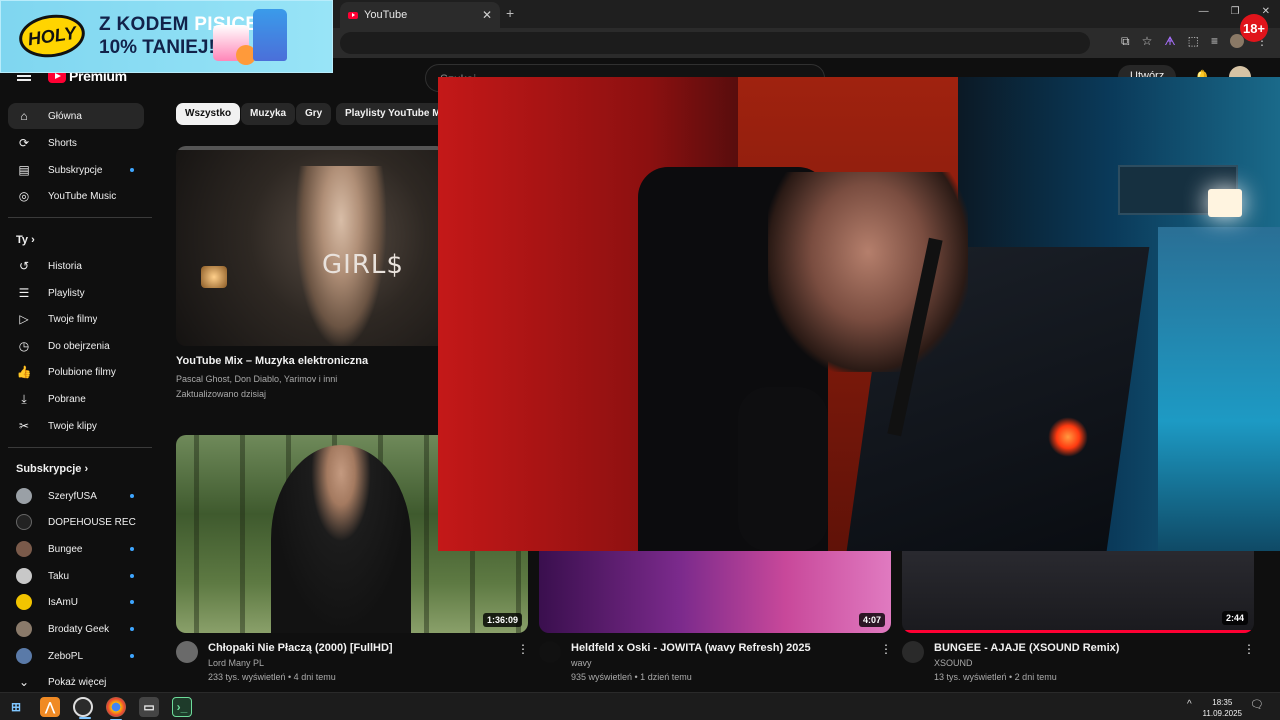  What do you see at coordinates (1147, 41) in the screenshot?
I see `bookmark-star-icon: ☆` at bounding box center [1147, 41].